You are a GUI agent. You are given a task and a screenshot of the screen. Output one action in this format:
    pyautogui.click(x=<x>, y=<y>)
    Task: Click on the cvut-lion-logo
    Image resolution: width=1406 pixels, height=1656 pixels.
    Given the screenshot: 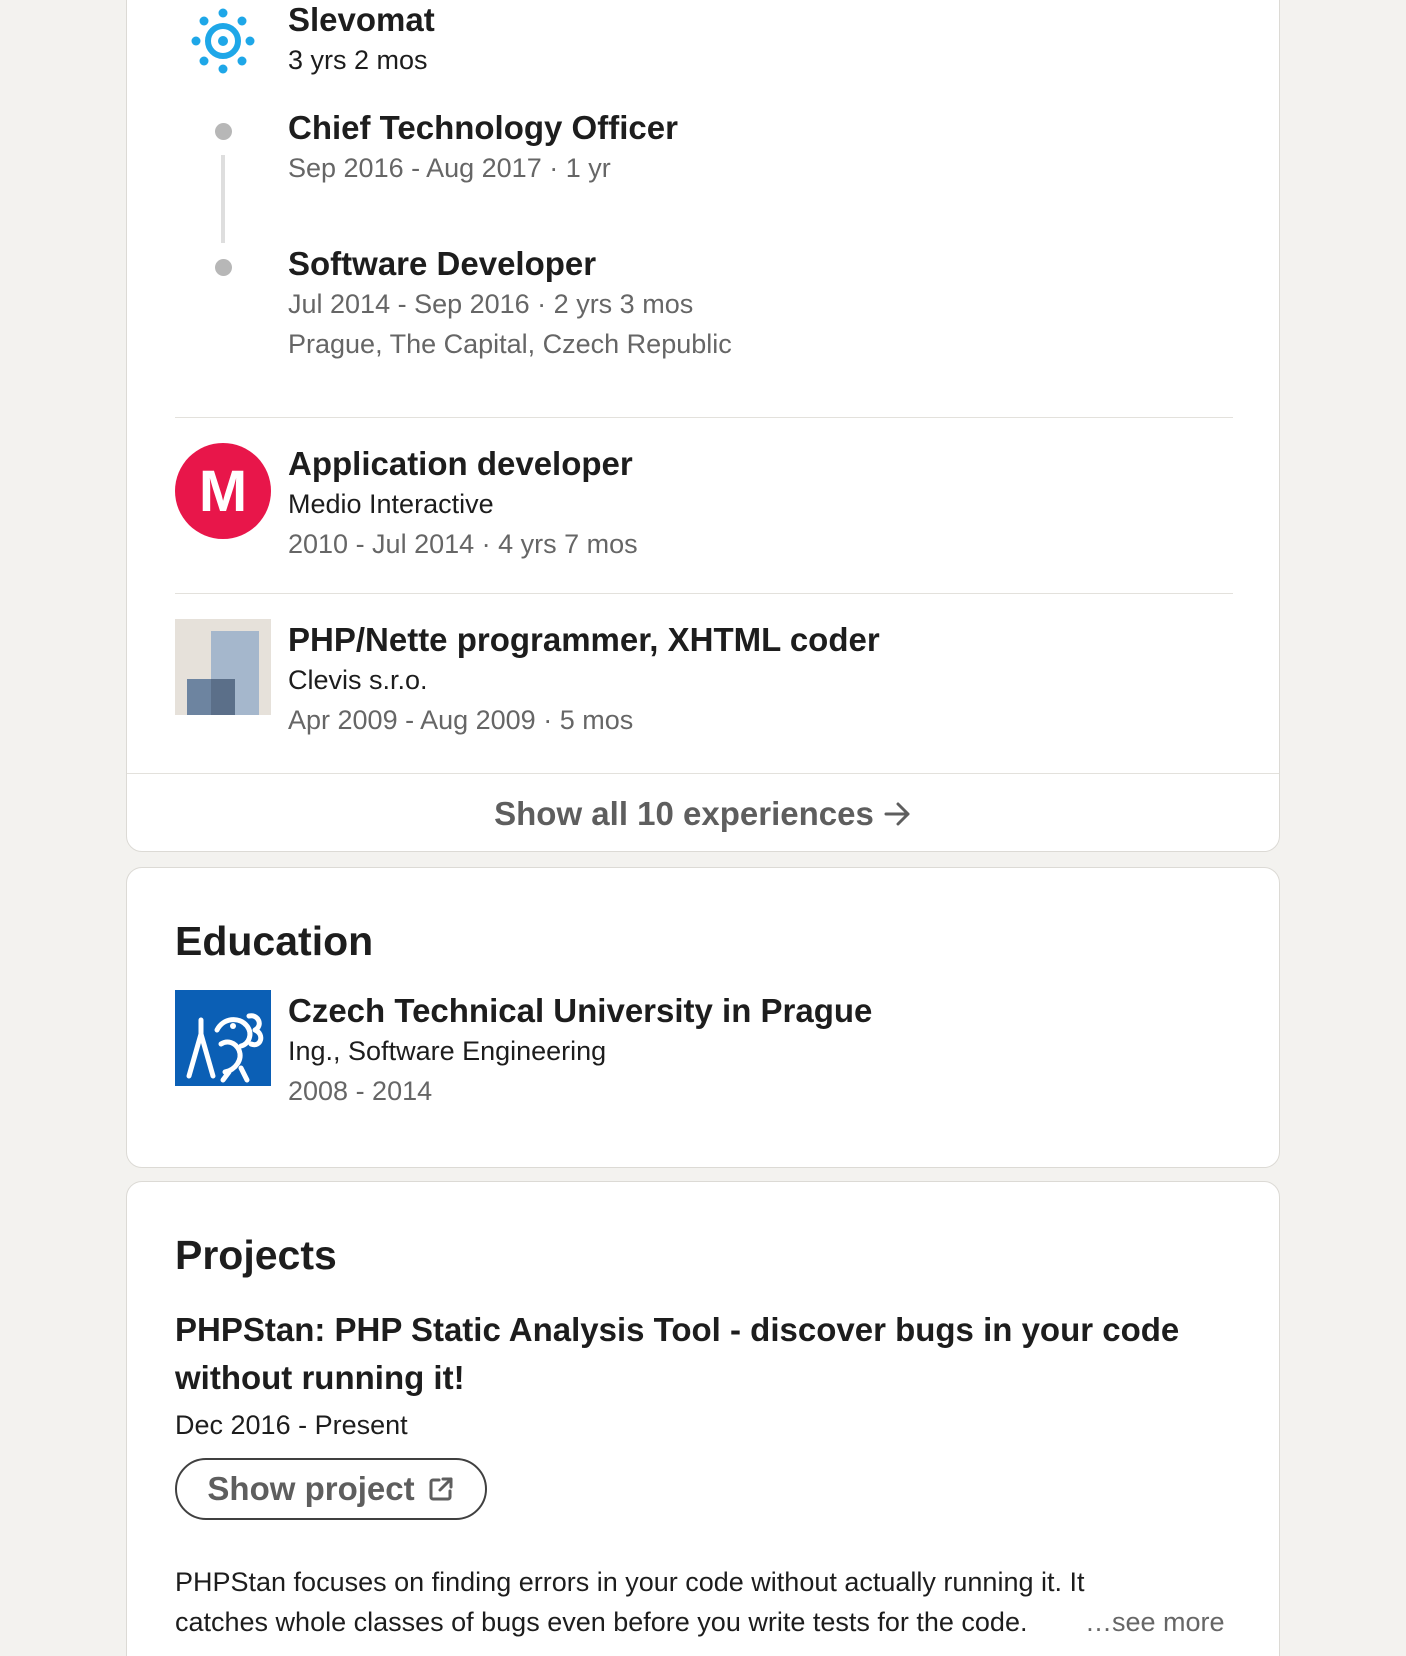 What is the action you would take?
    pyautogui.click(x=223, y=1038)
    